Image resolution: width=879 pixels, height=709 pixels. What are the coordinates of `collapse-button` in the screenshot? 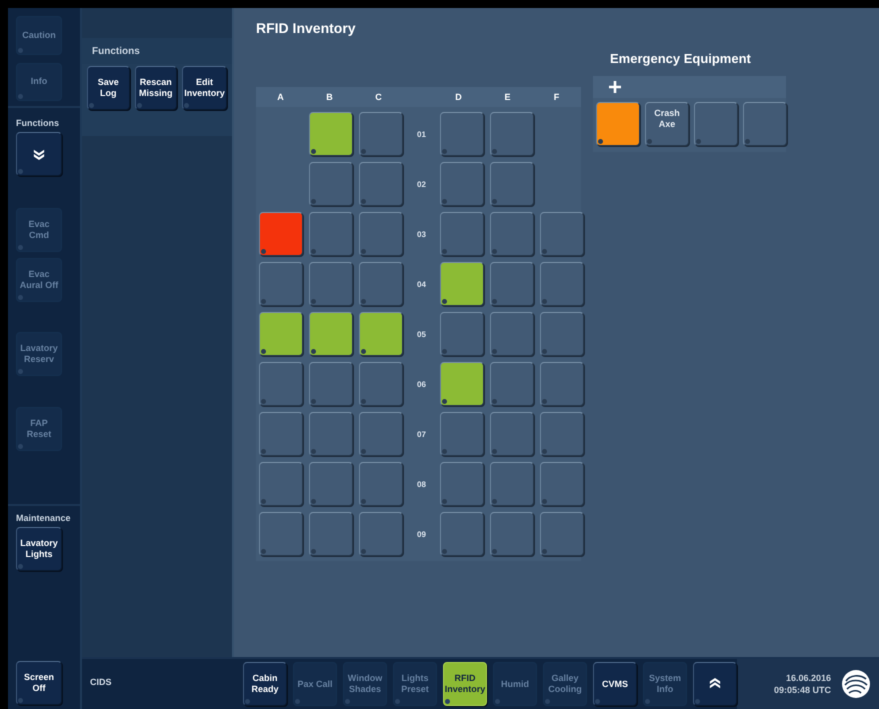 It's located at (715, 684).